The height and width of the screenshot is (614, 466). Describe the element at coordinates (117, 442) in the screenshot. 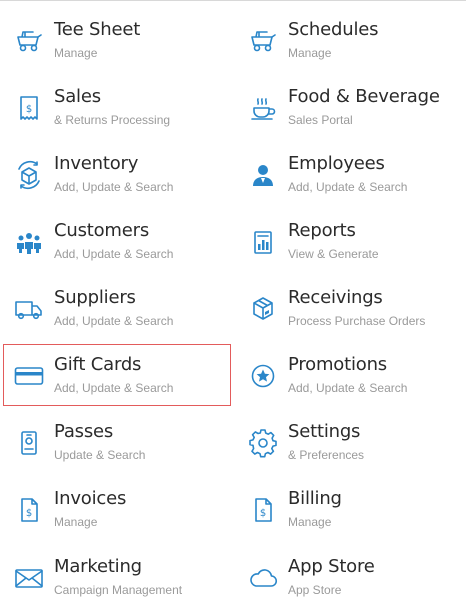

I see `menu-item-passes: Passes Update & Search` at that location.